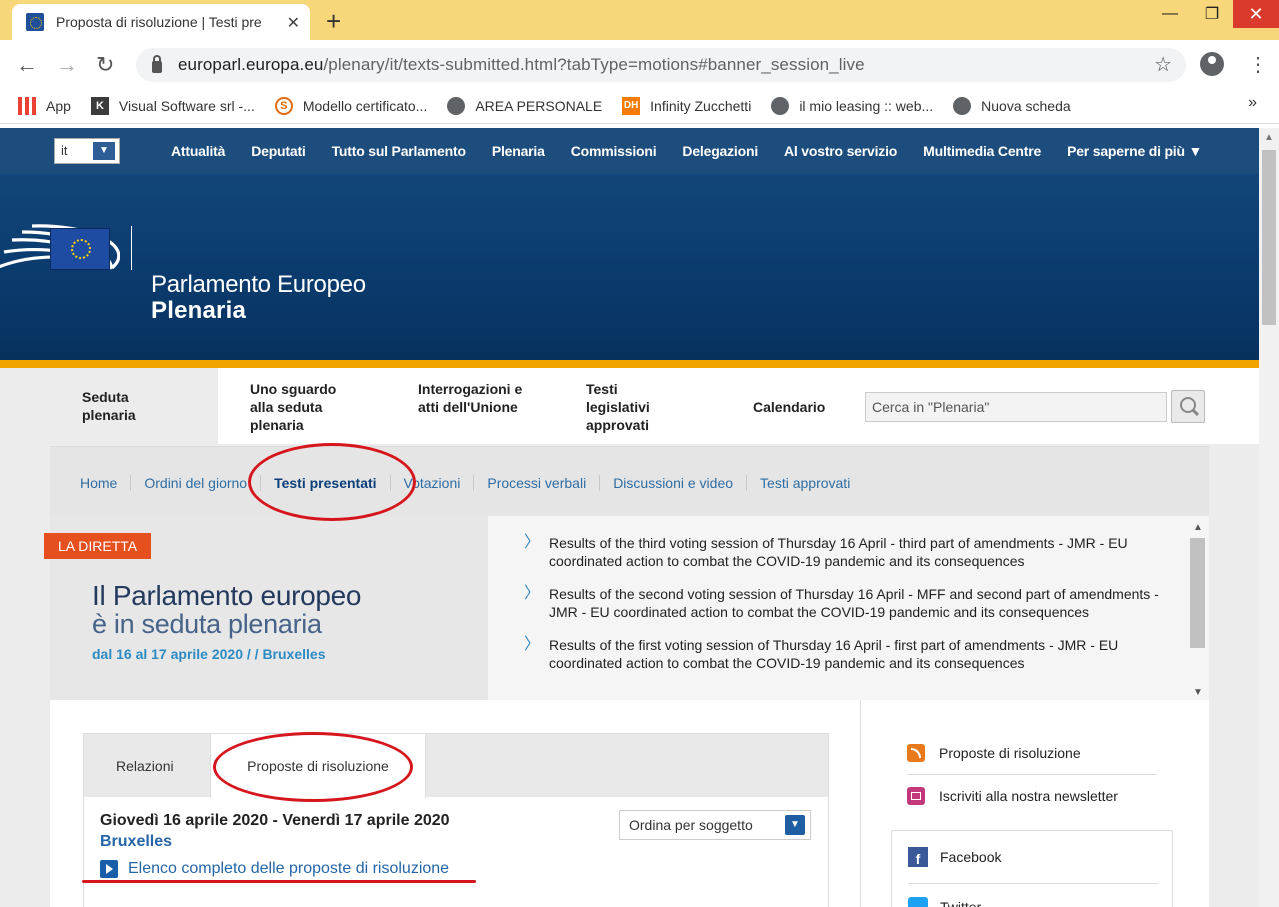 This screenshot has height=907, width=1279. What do you see at coordinates (258, 285) in the screenshot?
I see `banner-title: Parlamento Europeo` at bounding box center [258, 285].